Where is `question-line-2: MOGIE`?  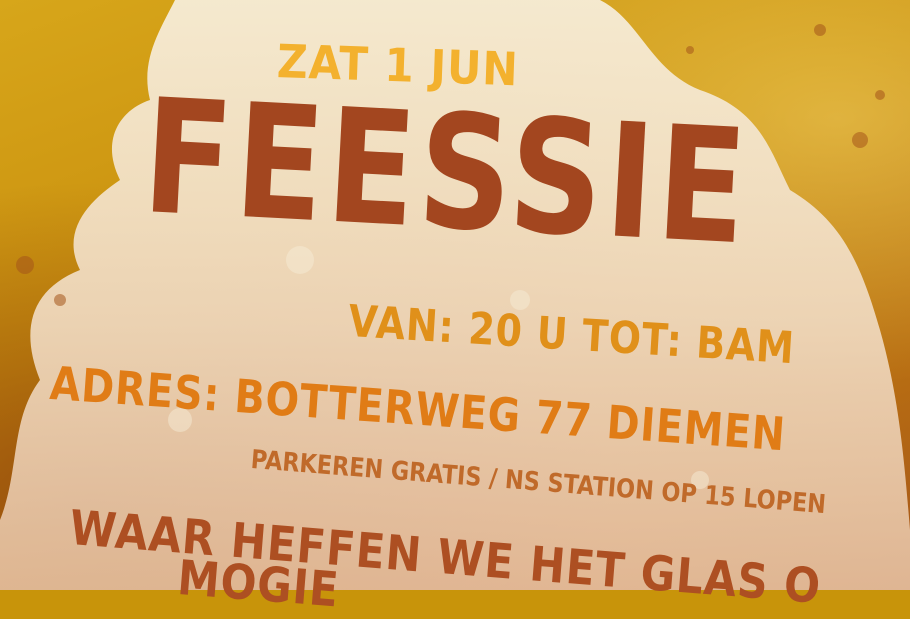 question-line-2: MOGIE is located at coordinates (258, 584).